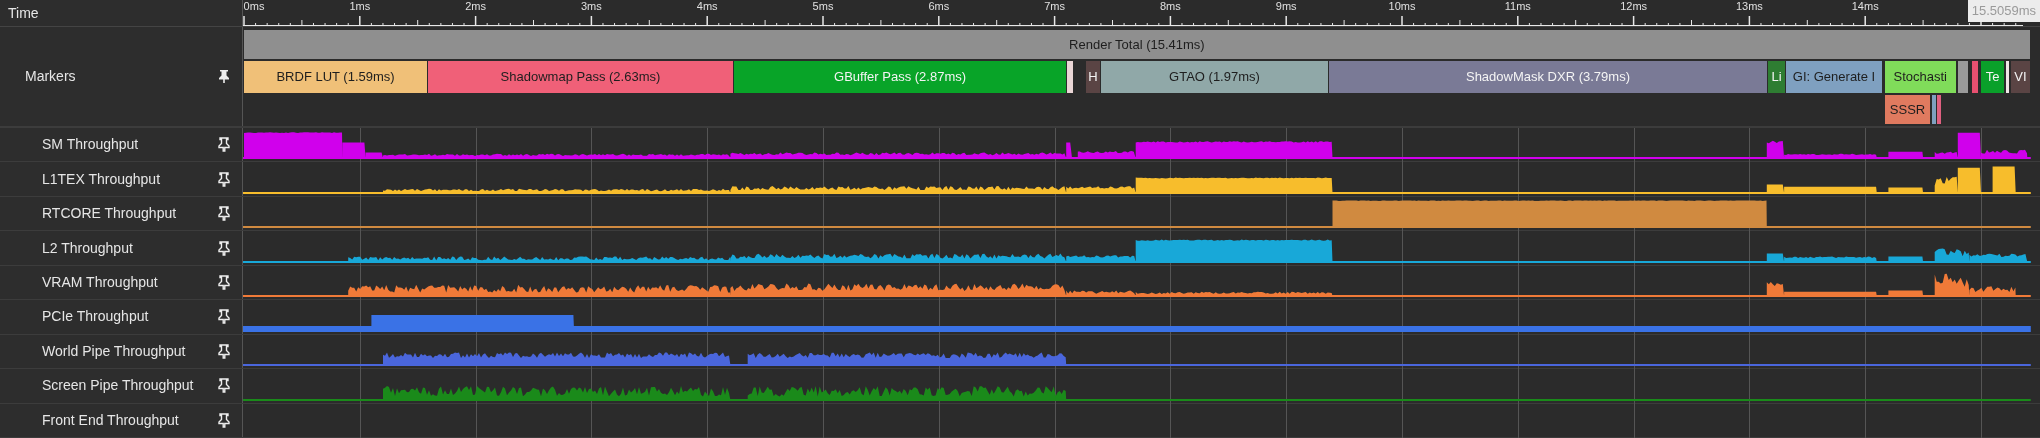  I want to click on marker-bar: Stochasti, so click(1920, 77).